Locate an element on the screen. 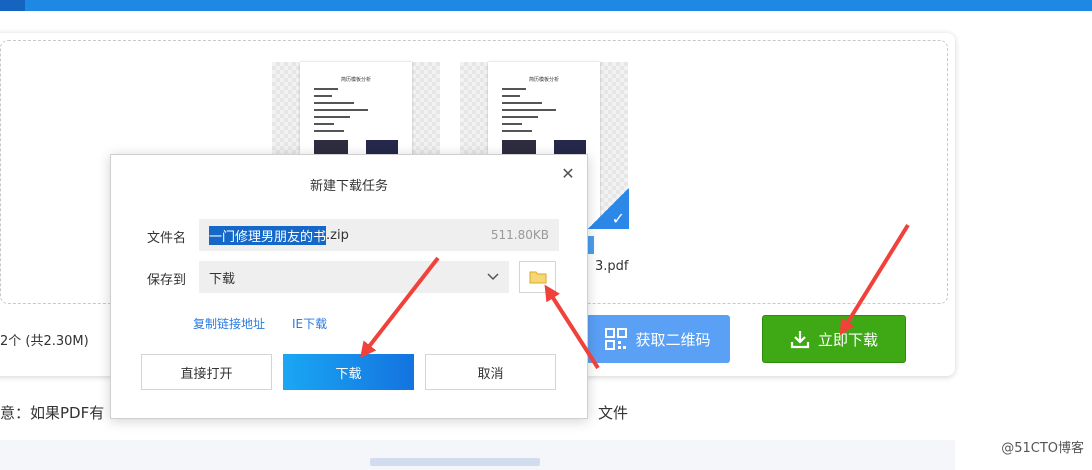  get-qr-code-button: 获取二维码 is located at coordinates (658, 339).